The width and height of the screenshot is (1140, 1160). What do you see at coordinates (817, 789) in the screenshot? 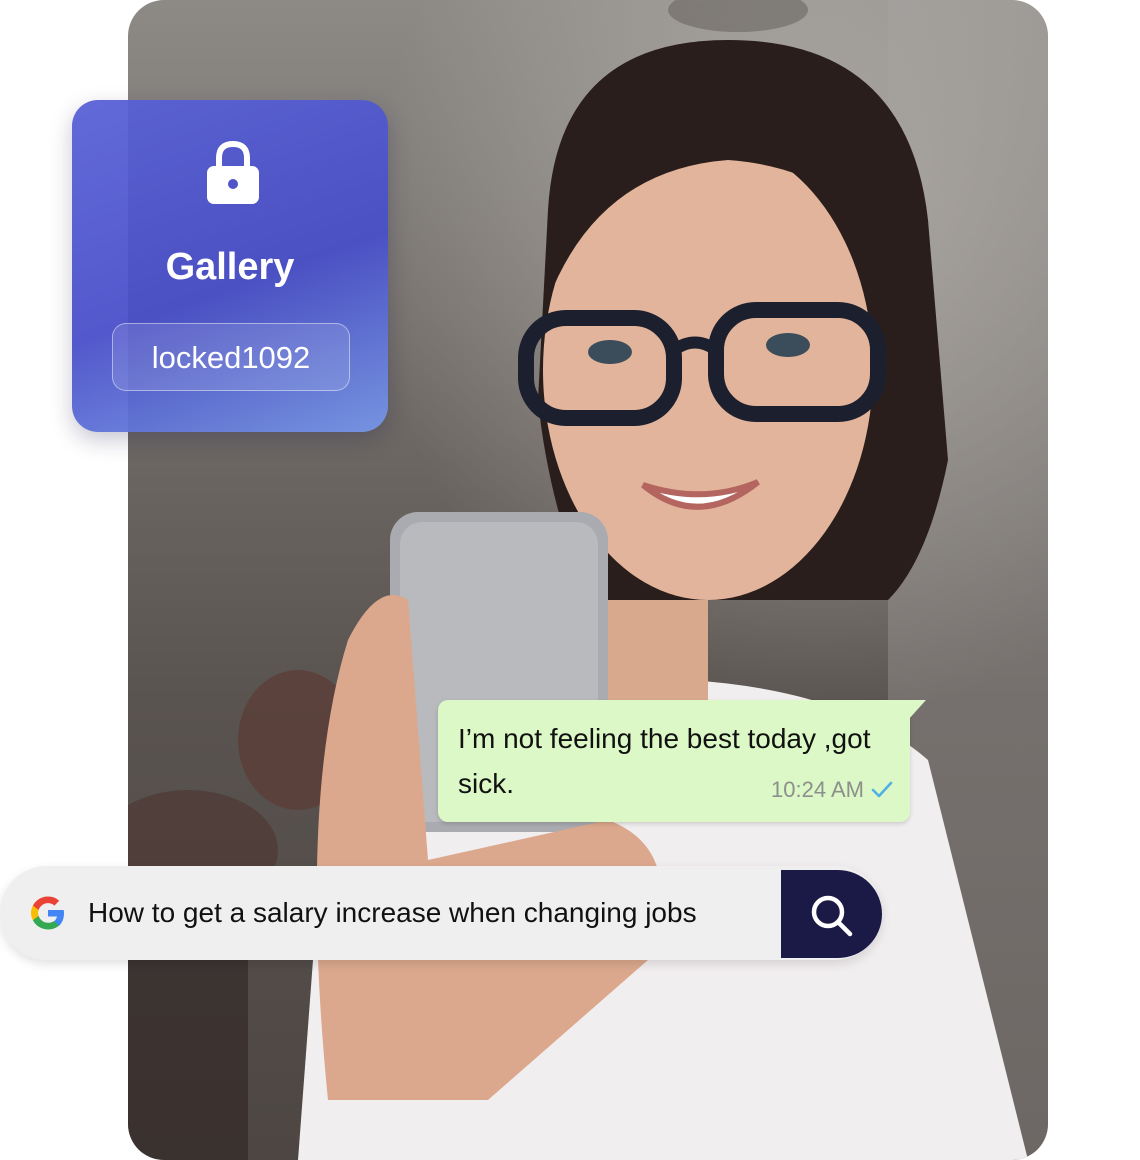
I see `chat-message-time: 10:24 AM` at bounding box center [817, 789].